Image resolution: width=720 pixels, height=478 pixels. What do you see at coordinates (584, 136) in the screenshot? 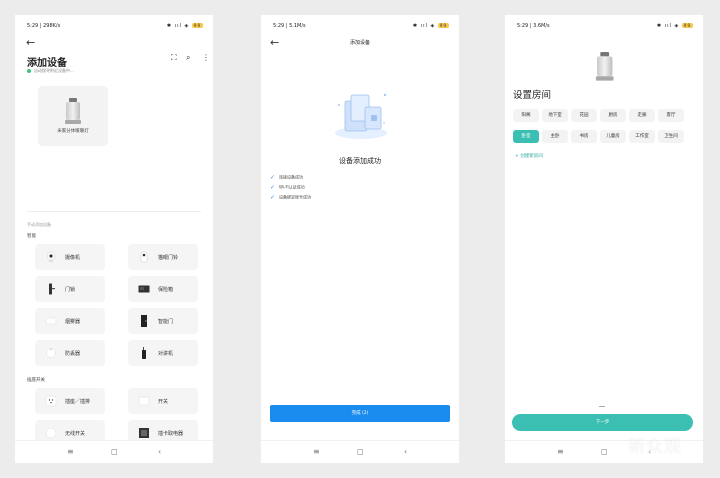
I see `room-chip: 书房` at bounding box center [584, 136].